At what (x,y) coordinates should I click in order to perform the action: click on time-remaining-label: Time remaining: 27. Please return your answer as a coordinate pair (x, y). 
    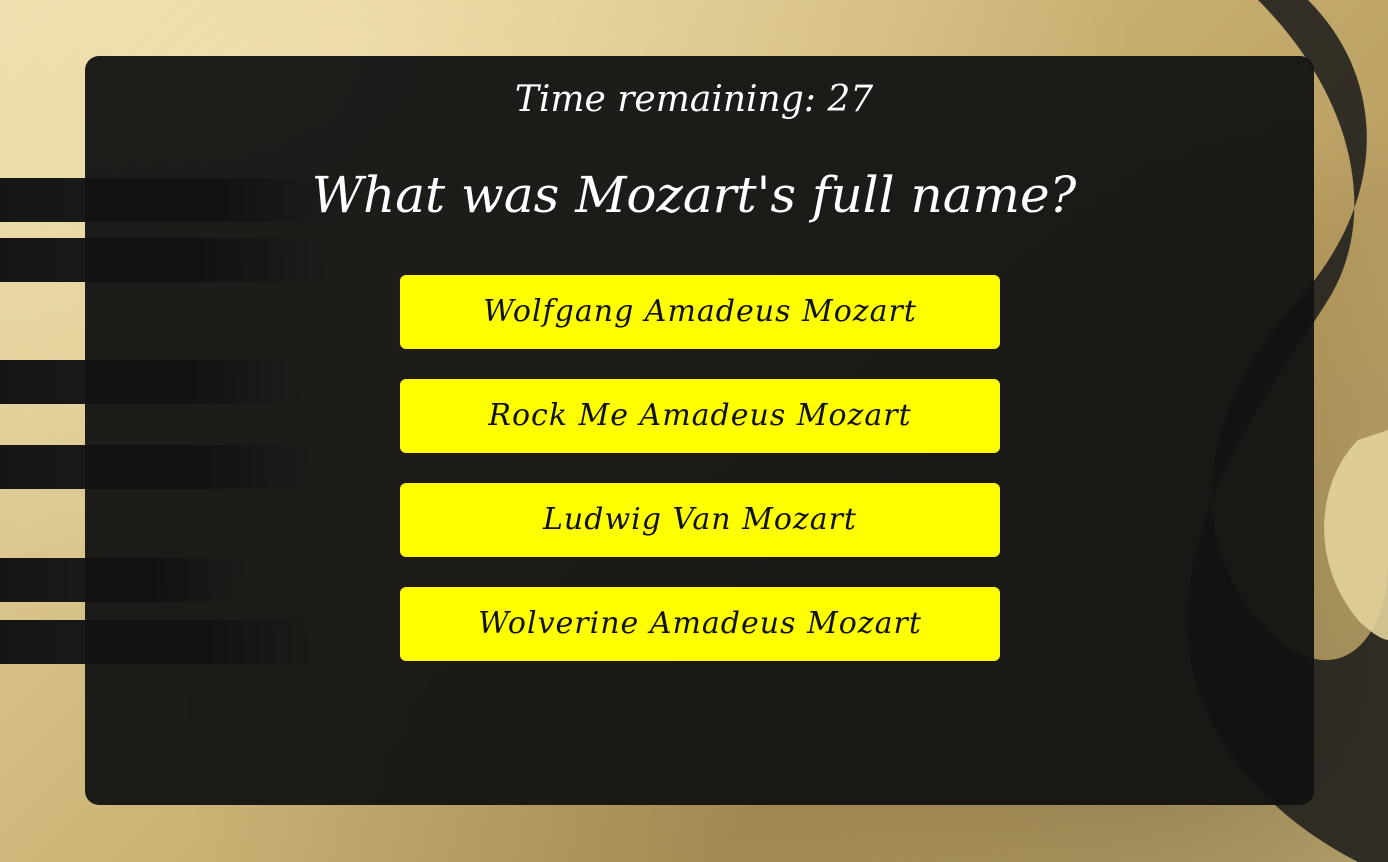
    Looking at the image, I should click on (694, 99).